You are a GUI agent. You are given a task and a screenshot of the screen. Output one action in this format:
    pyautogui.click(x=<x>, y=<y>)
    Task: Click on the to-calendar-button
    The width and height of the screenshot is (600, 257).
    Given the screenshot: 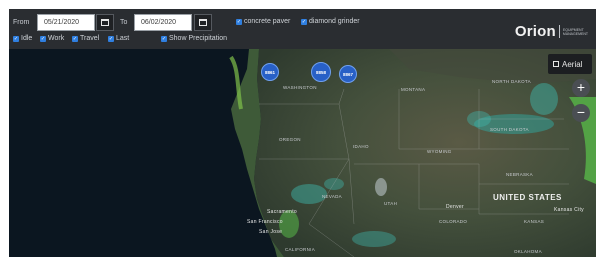 What is the action you would take?
    pyautogui.click(x=203, y=22)
    